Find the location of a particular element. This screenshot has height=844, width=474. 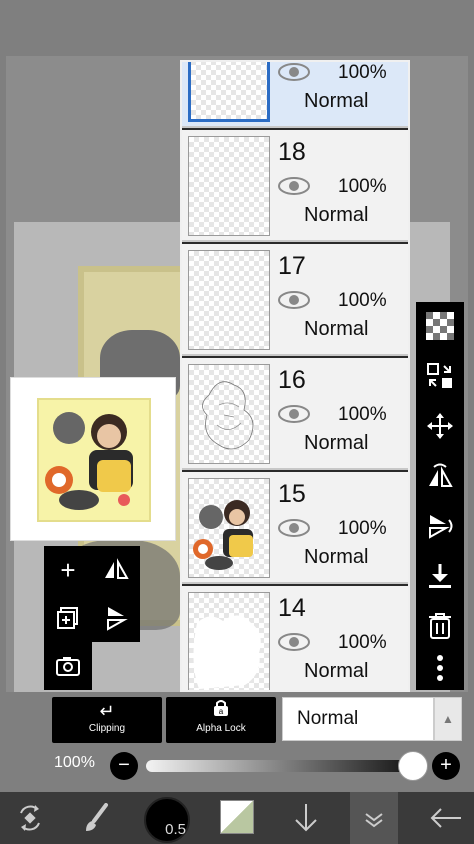

canvas-thumbnail is located at coordinates (93, 459).